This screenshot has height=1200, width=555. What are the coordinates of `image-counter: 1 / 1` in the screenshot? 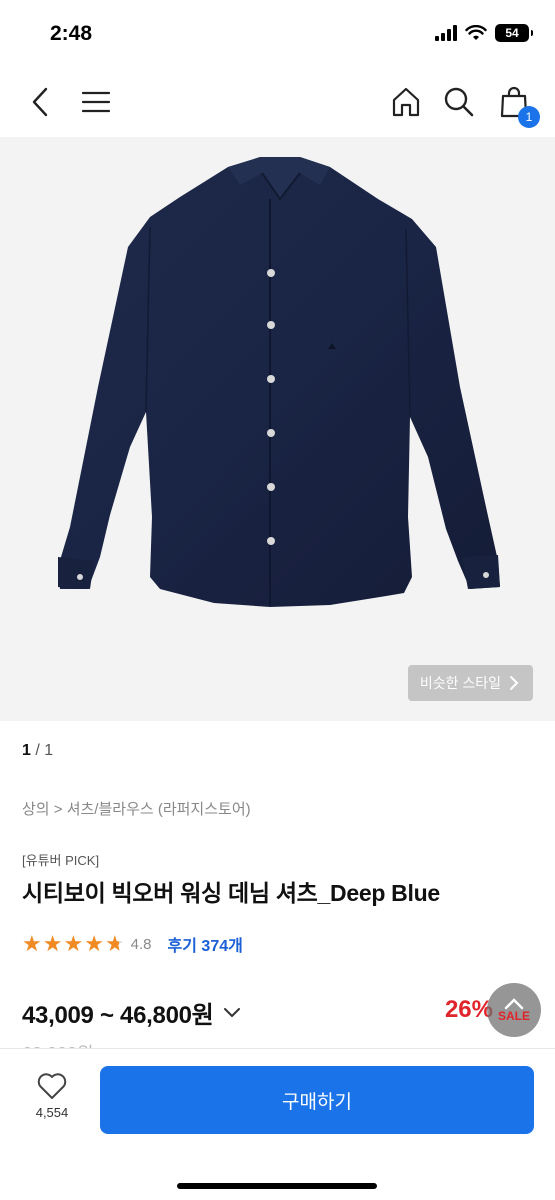 It's located at (37, 751).